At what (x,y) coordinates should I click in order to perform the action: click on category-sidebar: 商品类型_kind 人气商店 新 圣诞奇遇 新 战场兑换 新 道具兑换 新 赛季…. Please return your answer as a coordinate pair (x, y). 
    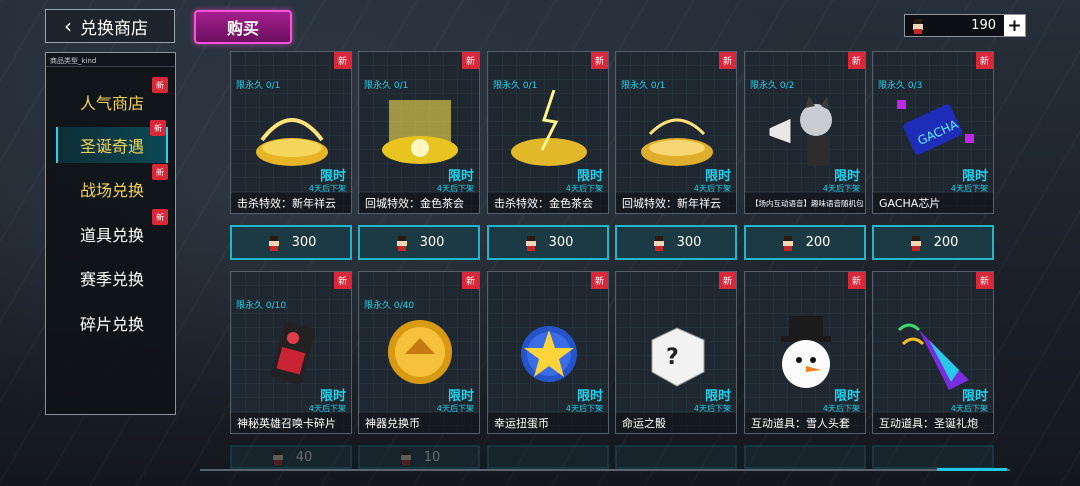
    Looking at the image, I should click on (110, 233).